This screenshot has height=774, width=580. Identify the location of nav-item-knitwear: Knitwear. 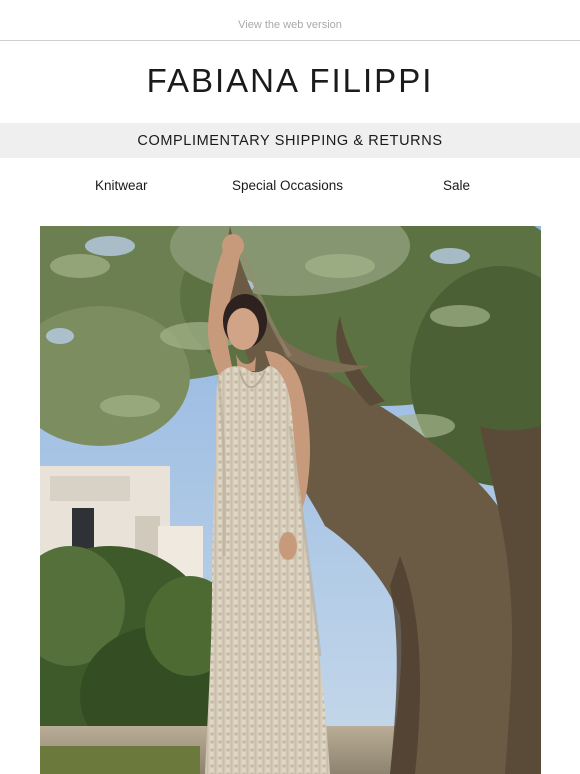
(121, 185).